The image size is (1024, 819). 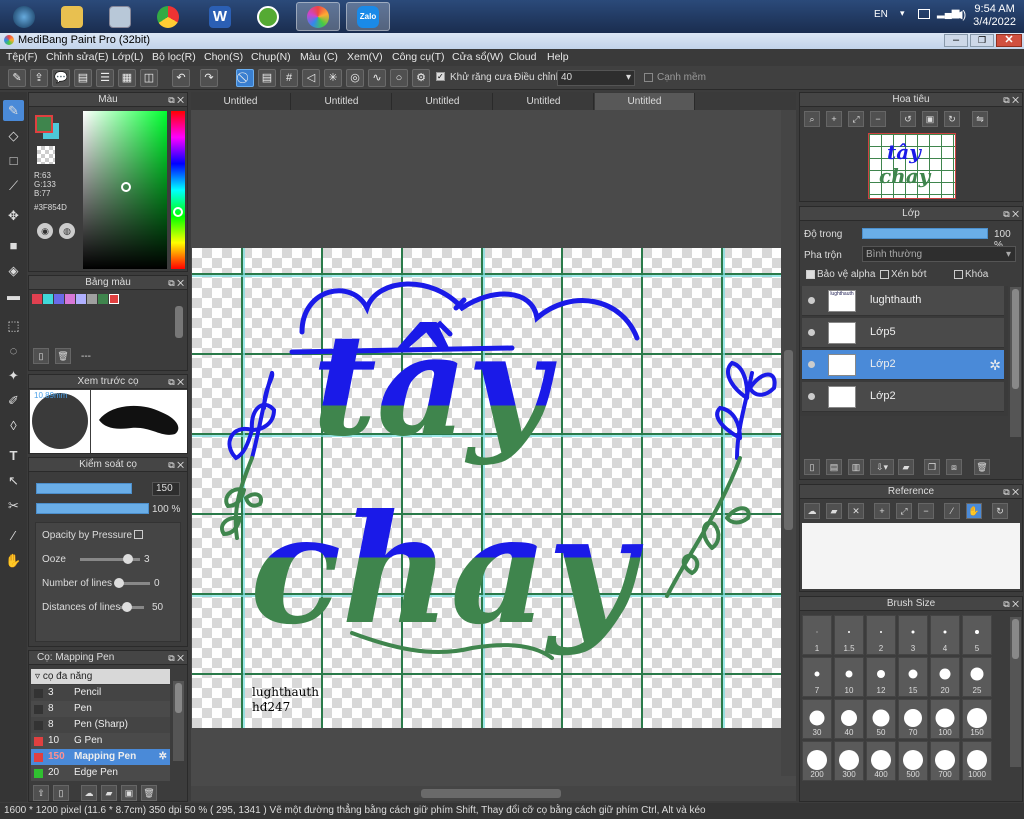 What do you see at coordinates (856, 119) in the screenshot?
I see `nav-fit-icon: ⤢` at bounding box center [856, 119].